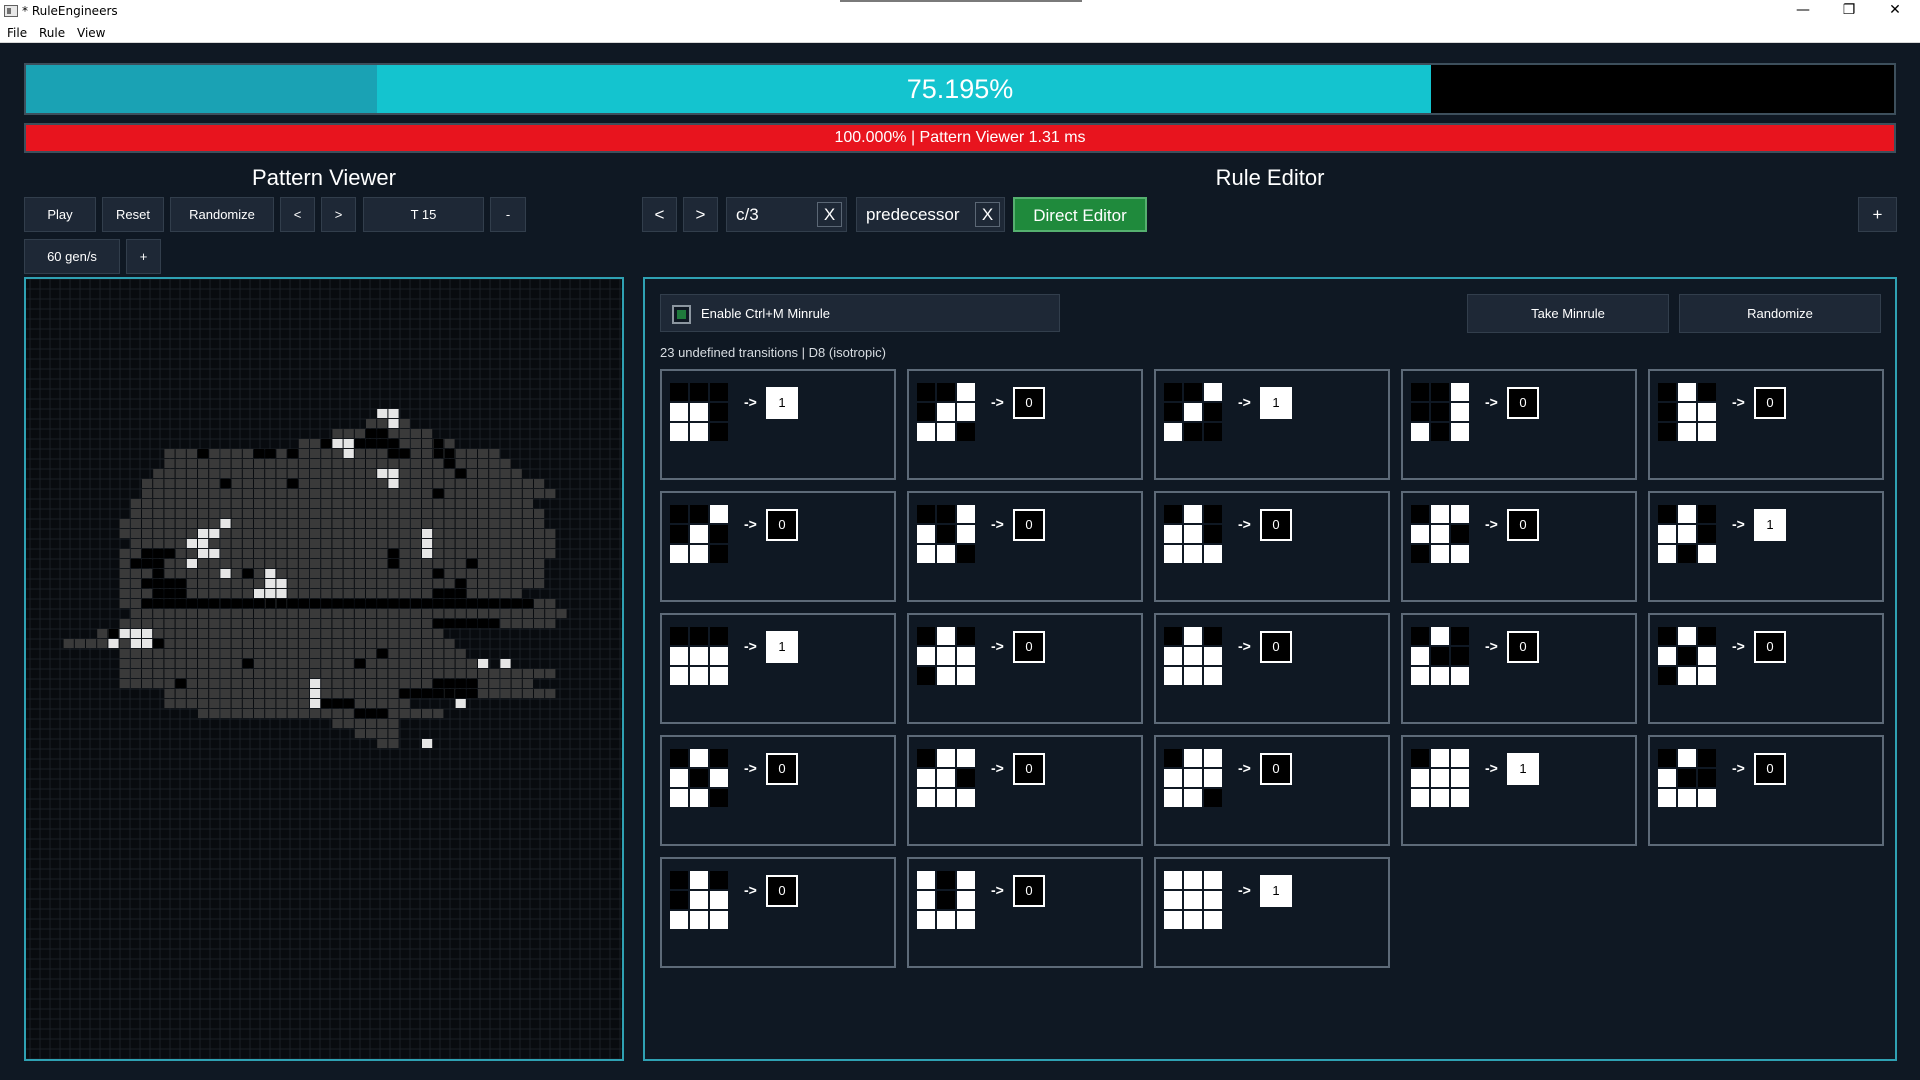 This screenshot has width=1920, height=1080. I want to click on randomize-rule-button: Randomize, so click(1780, 313).